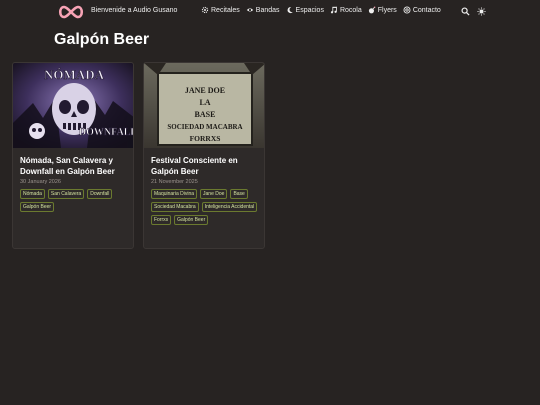 The width and height of the screenshot is (540, 405). I want to click on menu-item-rocola: Rocola, so click(346, 10).